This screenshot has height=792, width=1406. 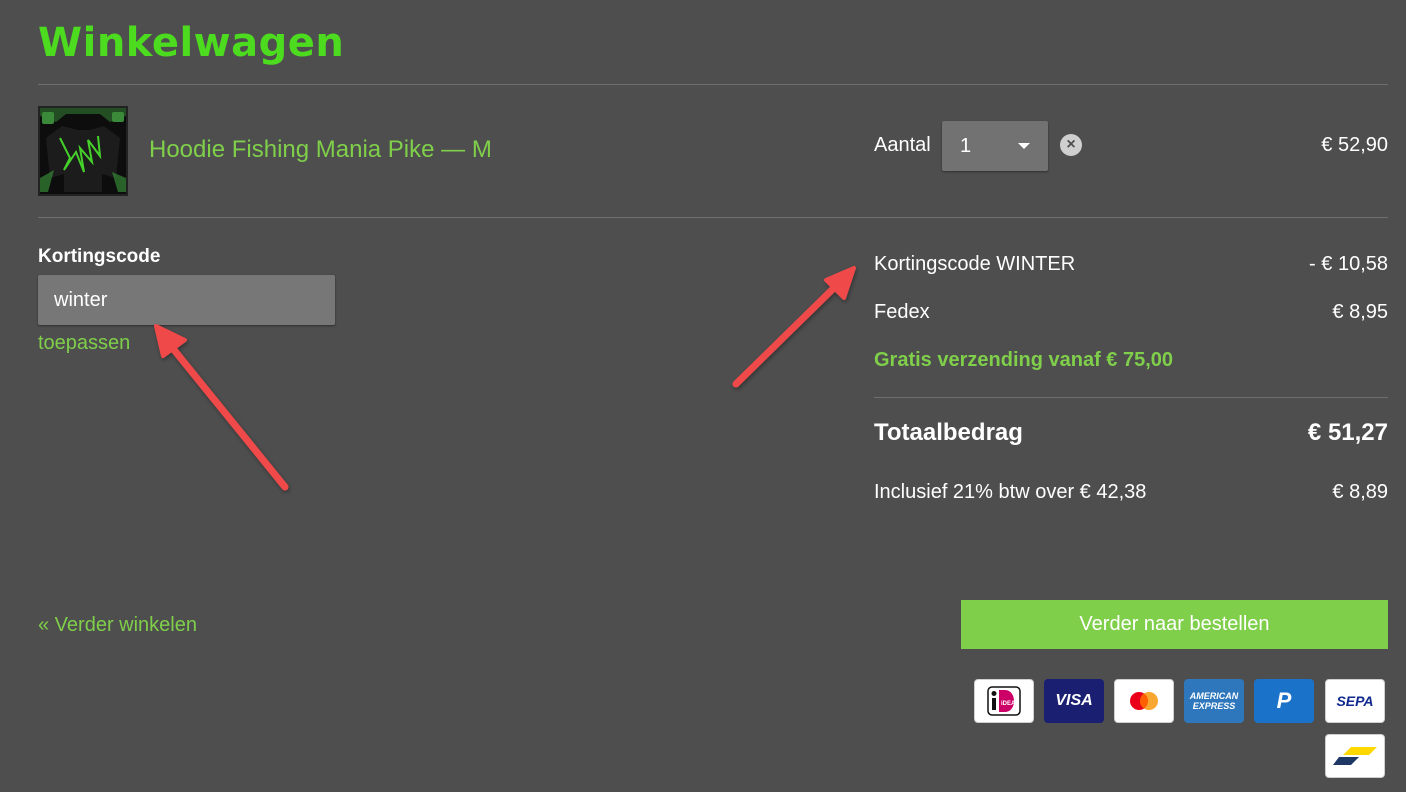 I want to click on shipping-value: € 8,95, so click(x=1360, y=312).